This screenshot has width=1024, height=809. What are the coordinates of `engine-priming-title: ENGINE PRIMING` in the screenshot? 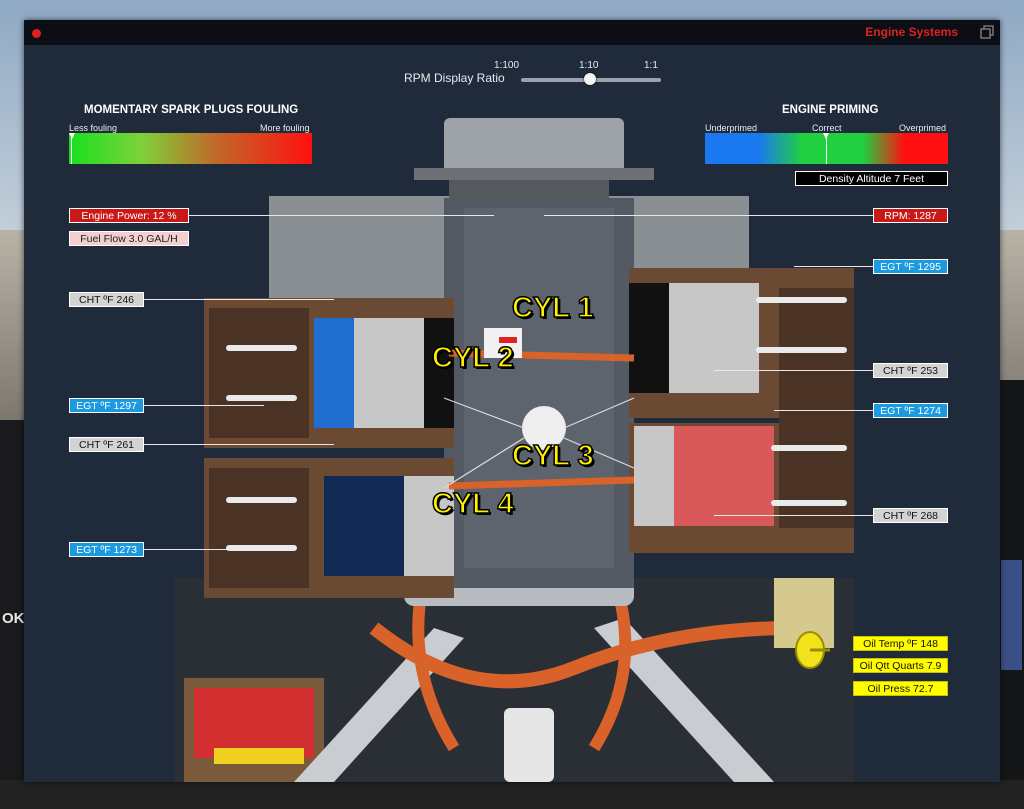 It's located at (830, 110).